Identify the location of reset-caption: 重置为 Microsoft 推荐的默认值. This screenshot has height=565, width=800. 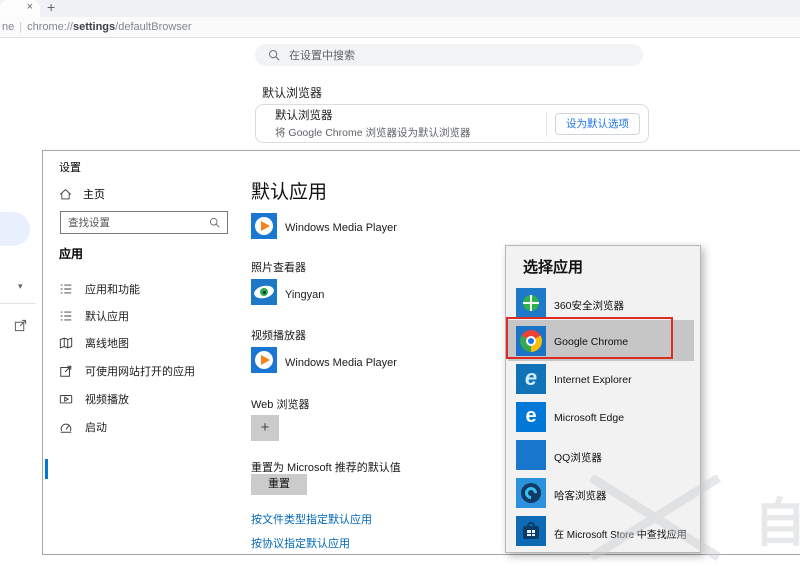
(326, 468).